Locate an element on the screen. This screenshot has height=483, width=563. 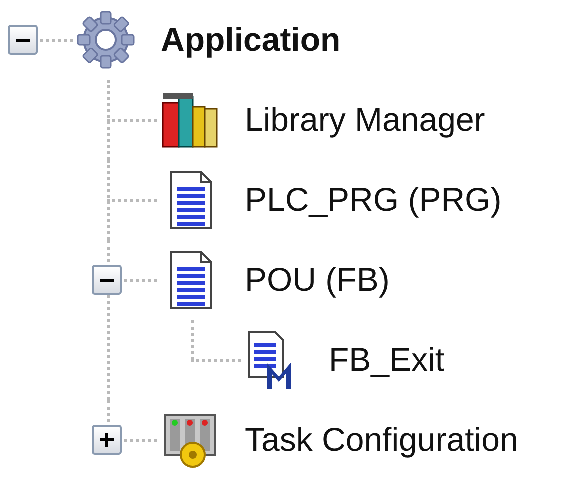
tree-item-label: Library Manager is located at coordinates (365, 120).